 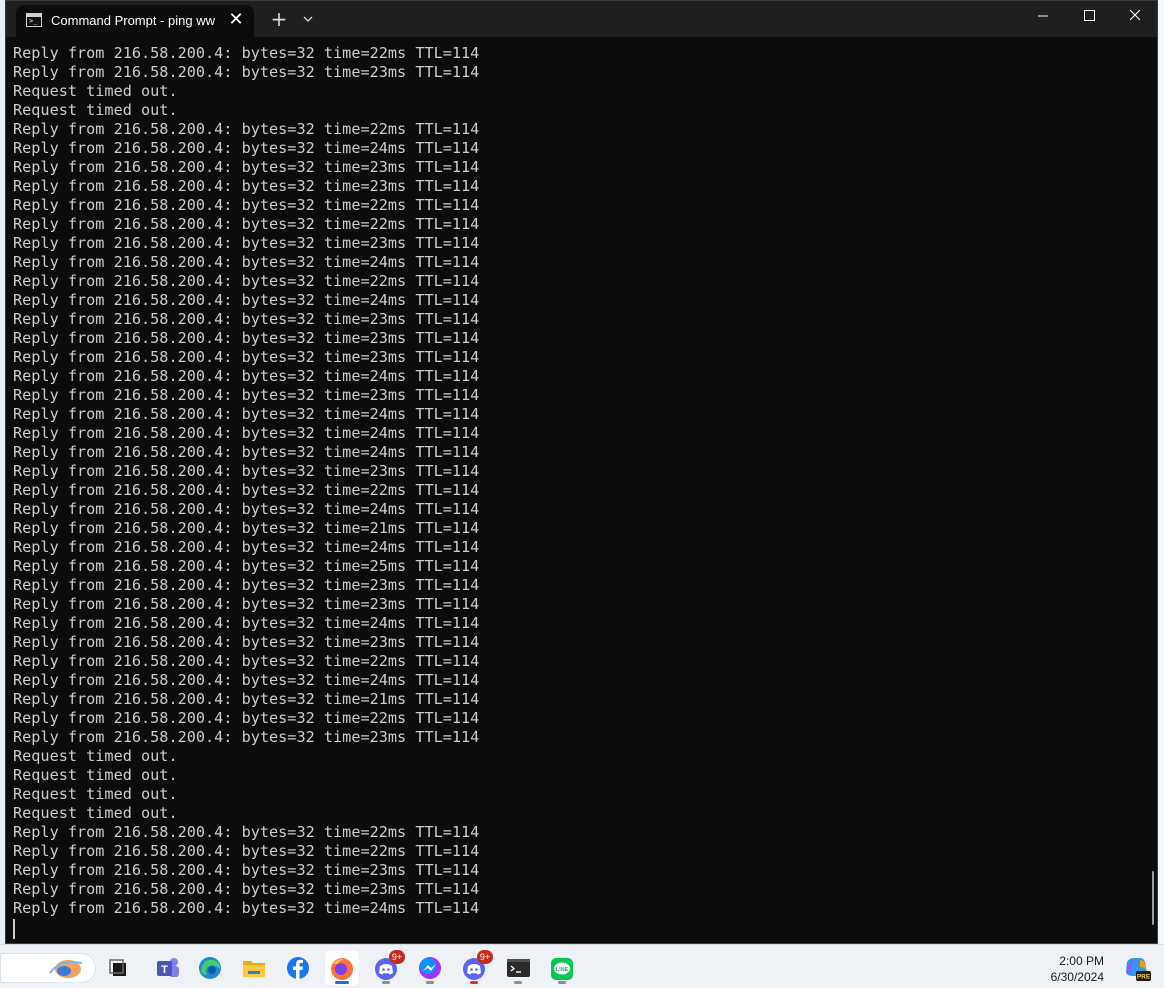 What do you see at coordinates (582, 966) in the screenshot?
I see `taskbar: T 9+ 9+ LINE 2:00 PM 6/30/2024 PRE` at bounding box center [582, 966].